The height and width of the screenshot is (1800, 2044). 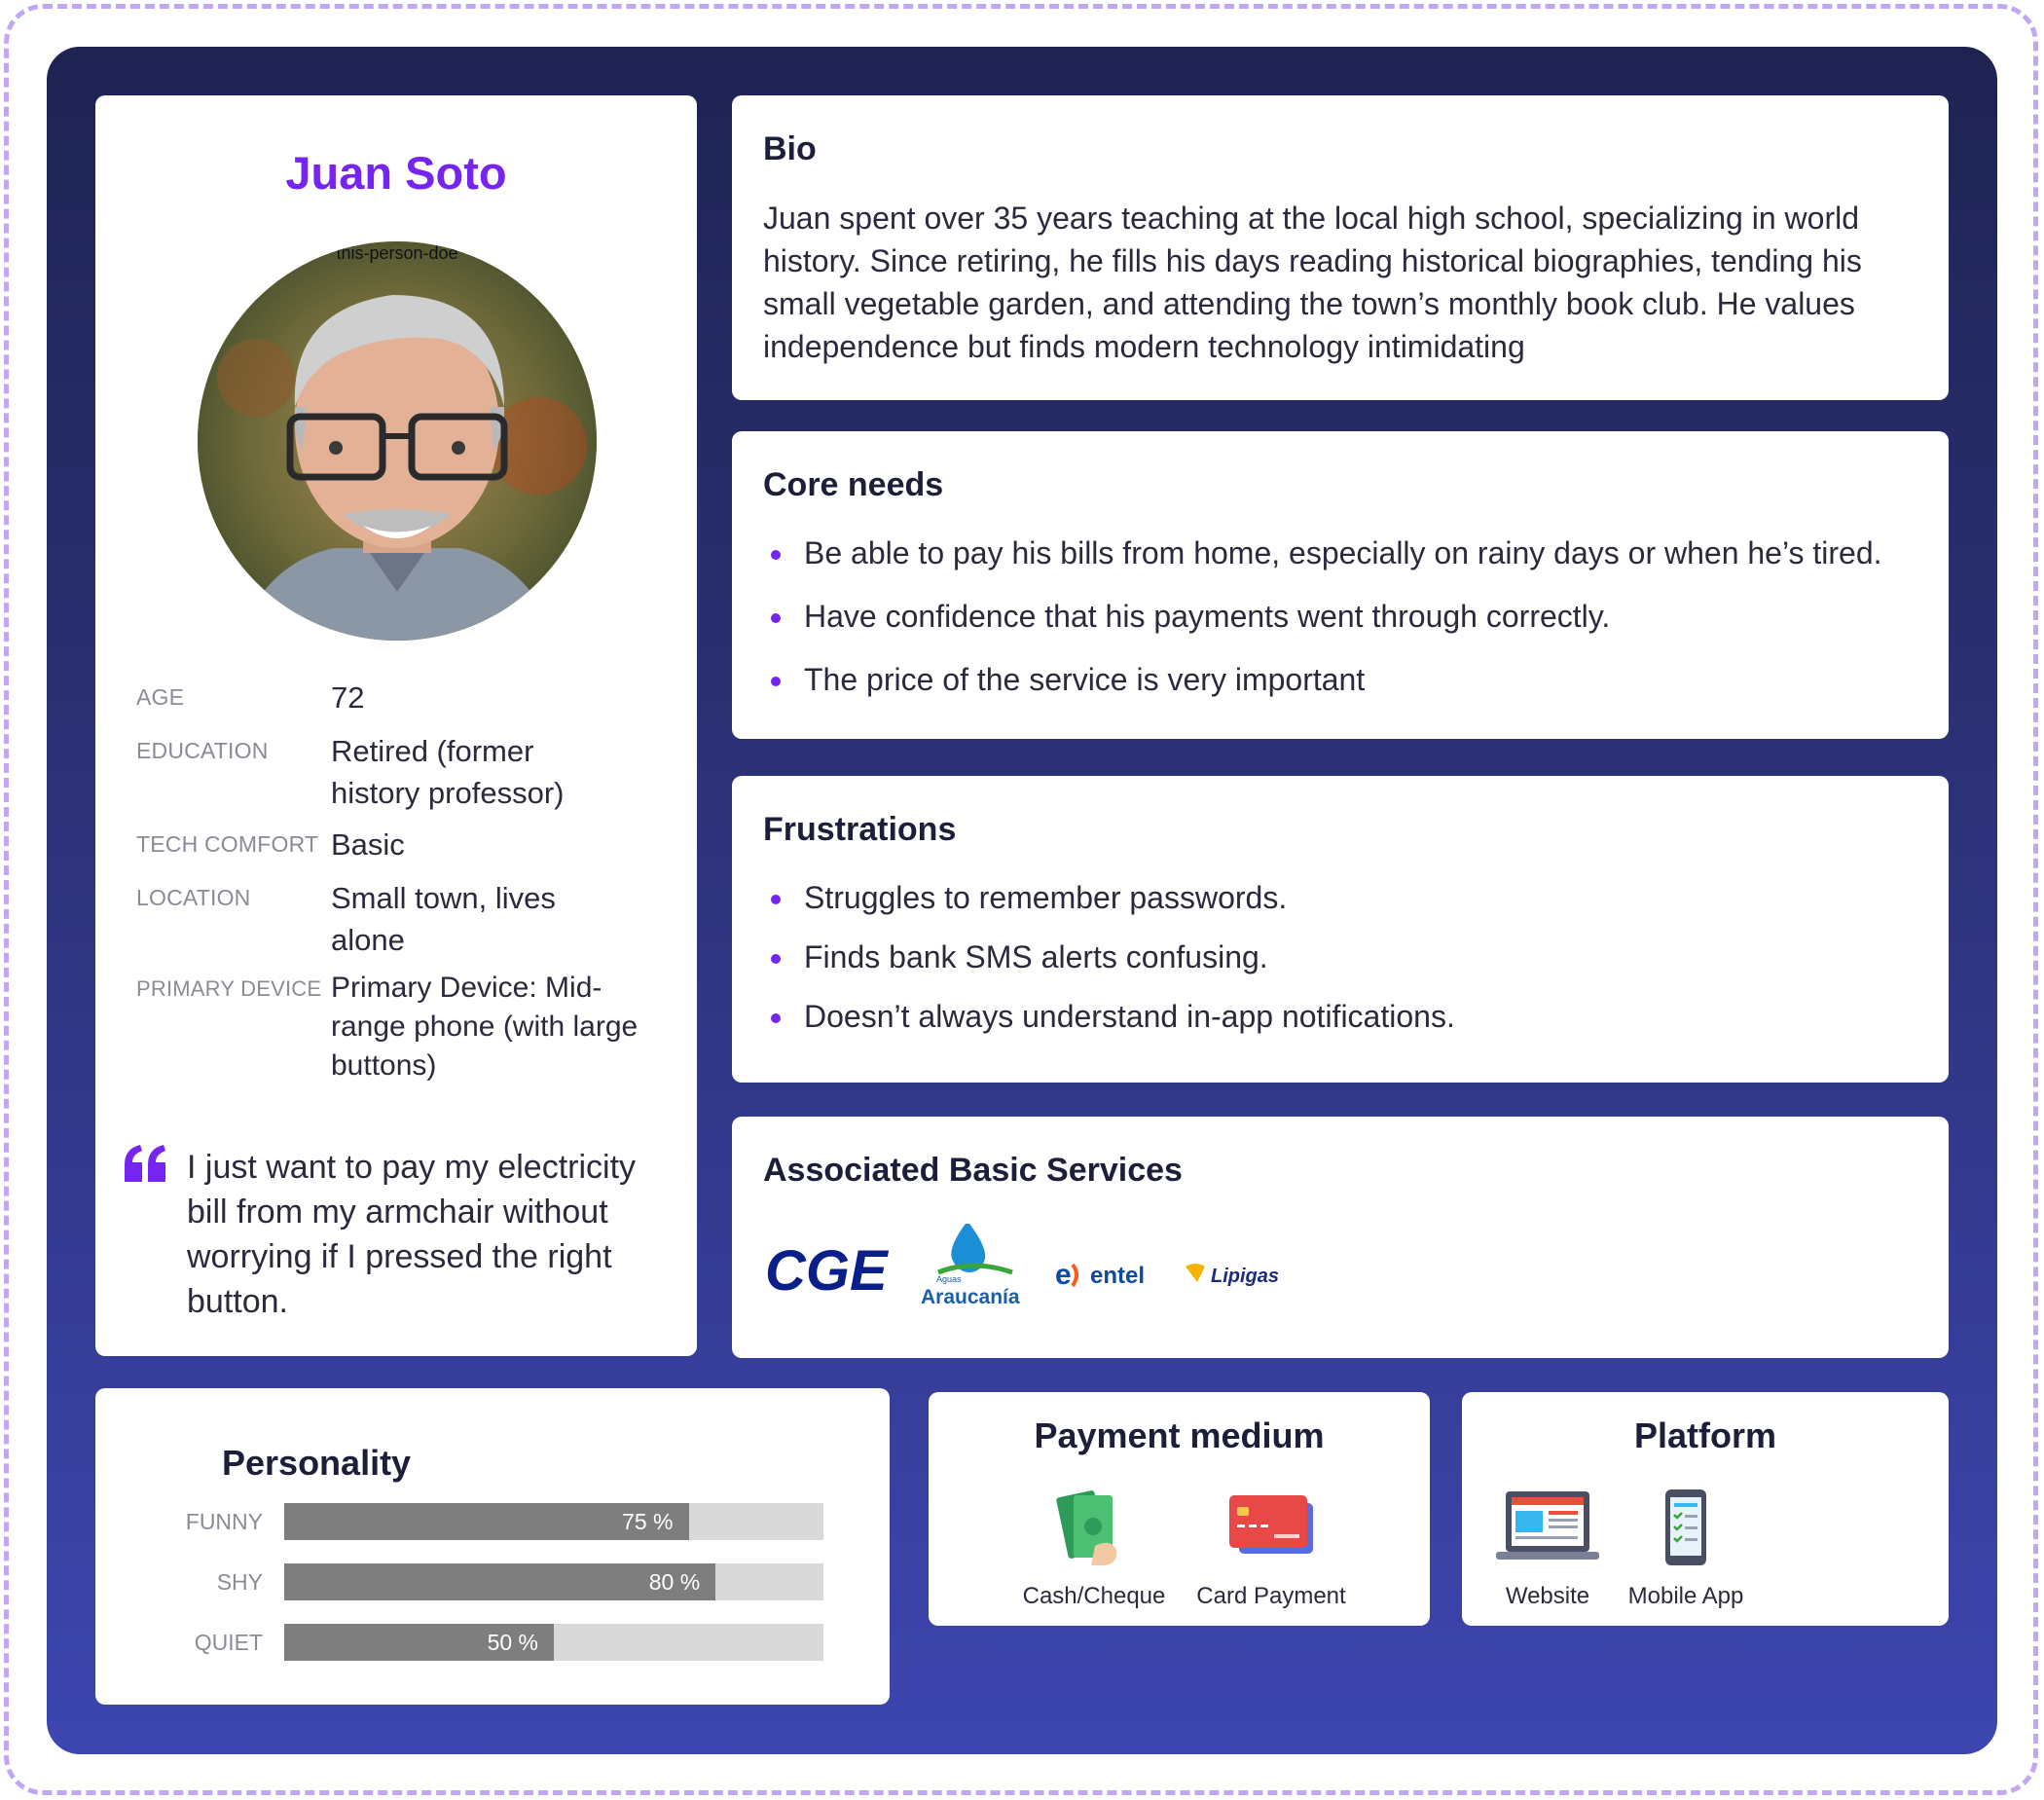 I want to click on fact-location: Location Small town, lives alone, so click(x=409, y=919).